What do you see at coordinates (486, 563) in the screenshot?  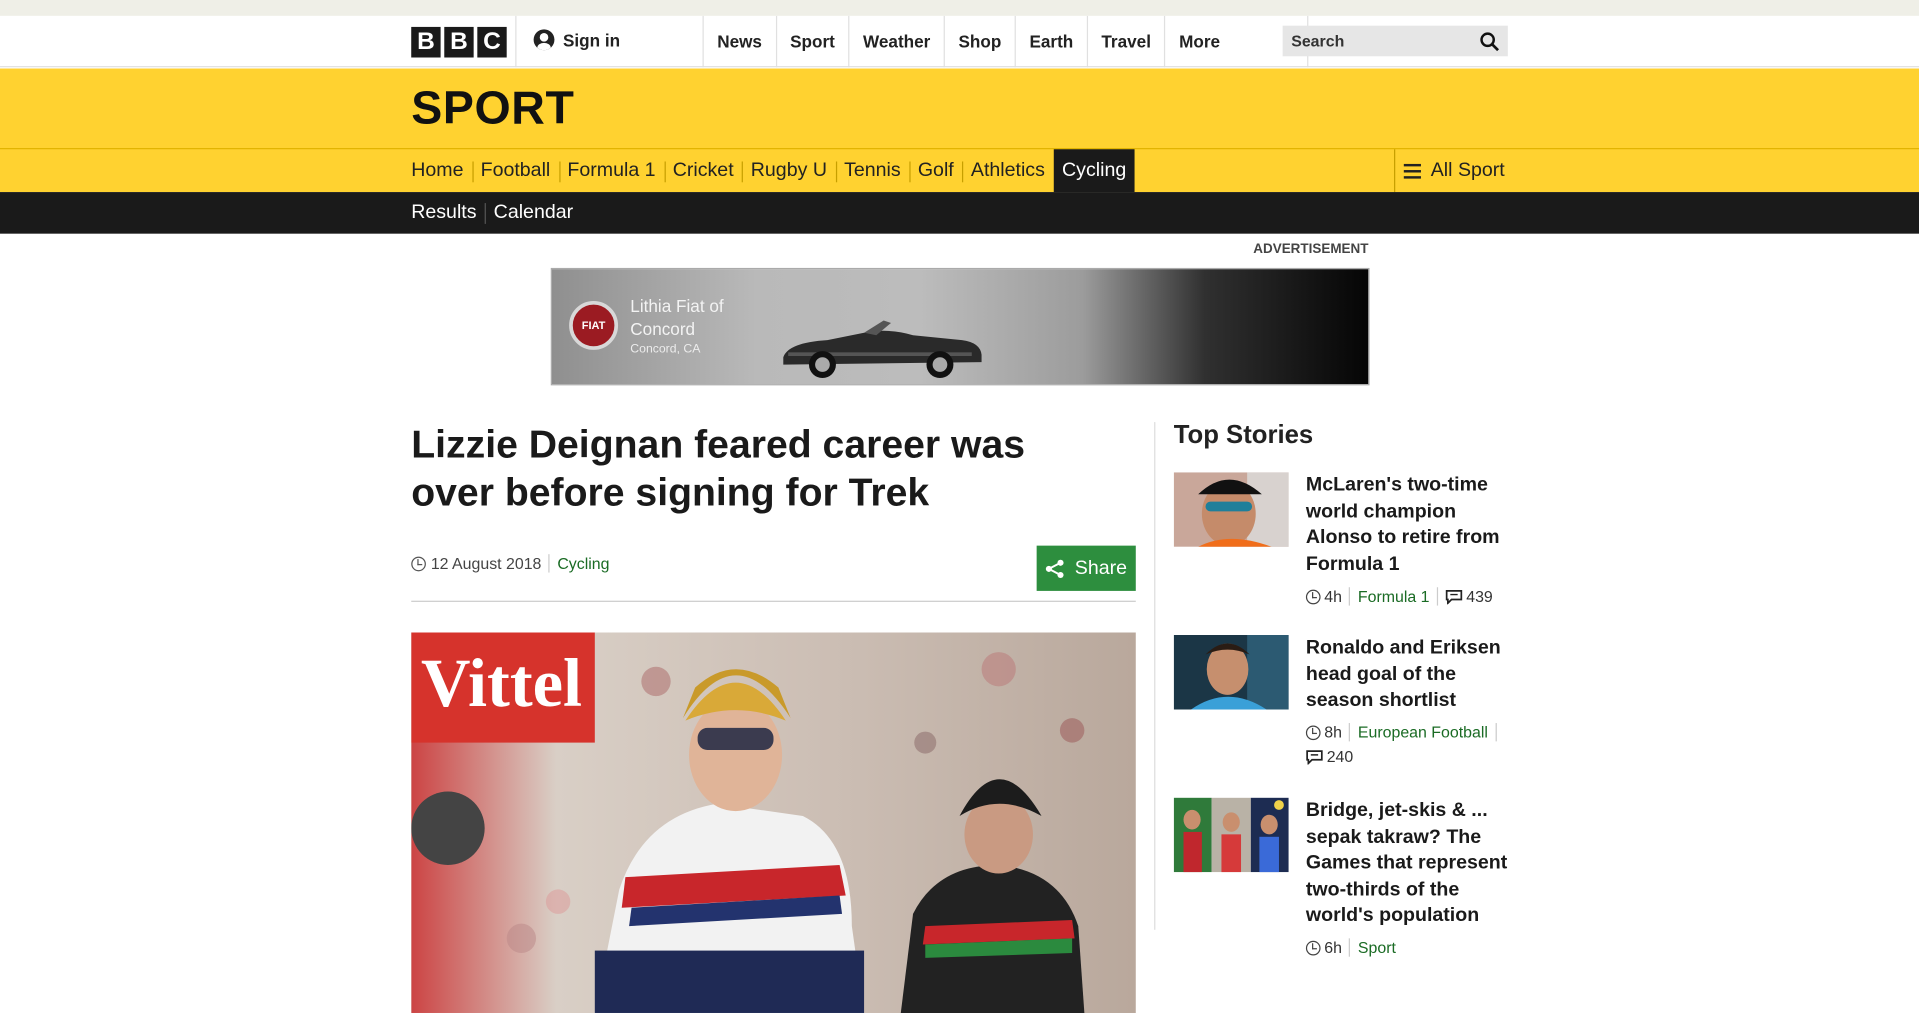 I see `article-date: 12 August 2018` at bounding box center [486, 563].